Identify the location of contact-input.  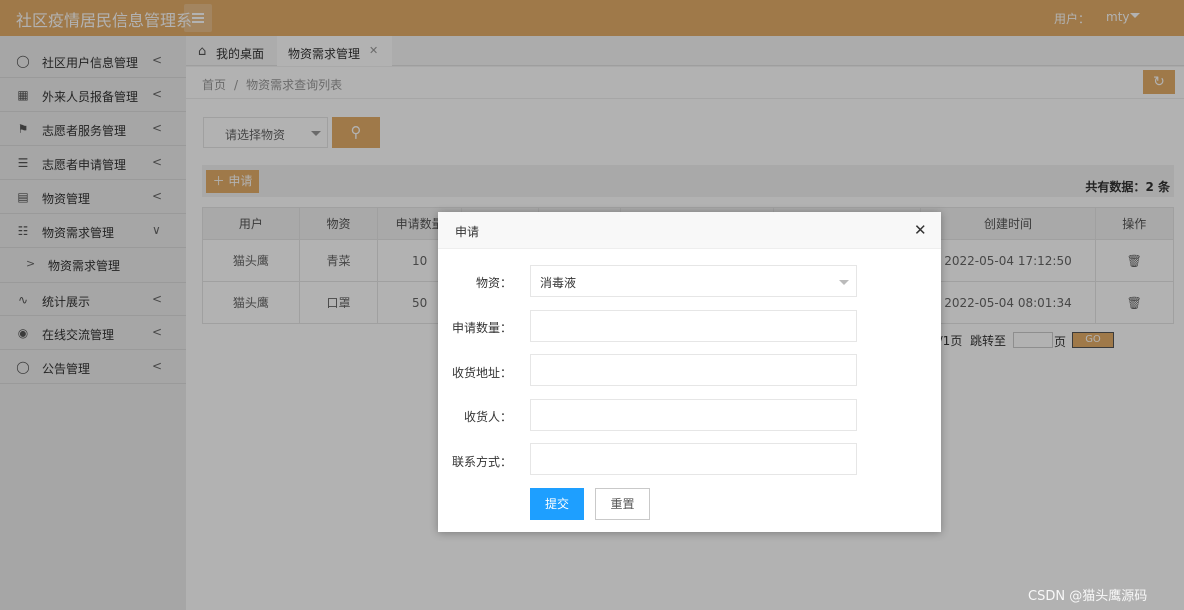
(693, 459).